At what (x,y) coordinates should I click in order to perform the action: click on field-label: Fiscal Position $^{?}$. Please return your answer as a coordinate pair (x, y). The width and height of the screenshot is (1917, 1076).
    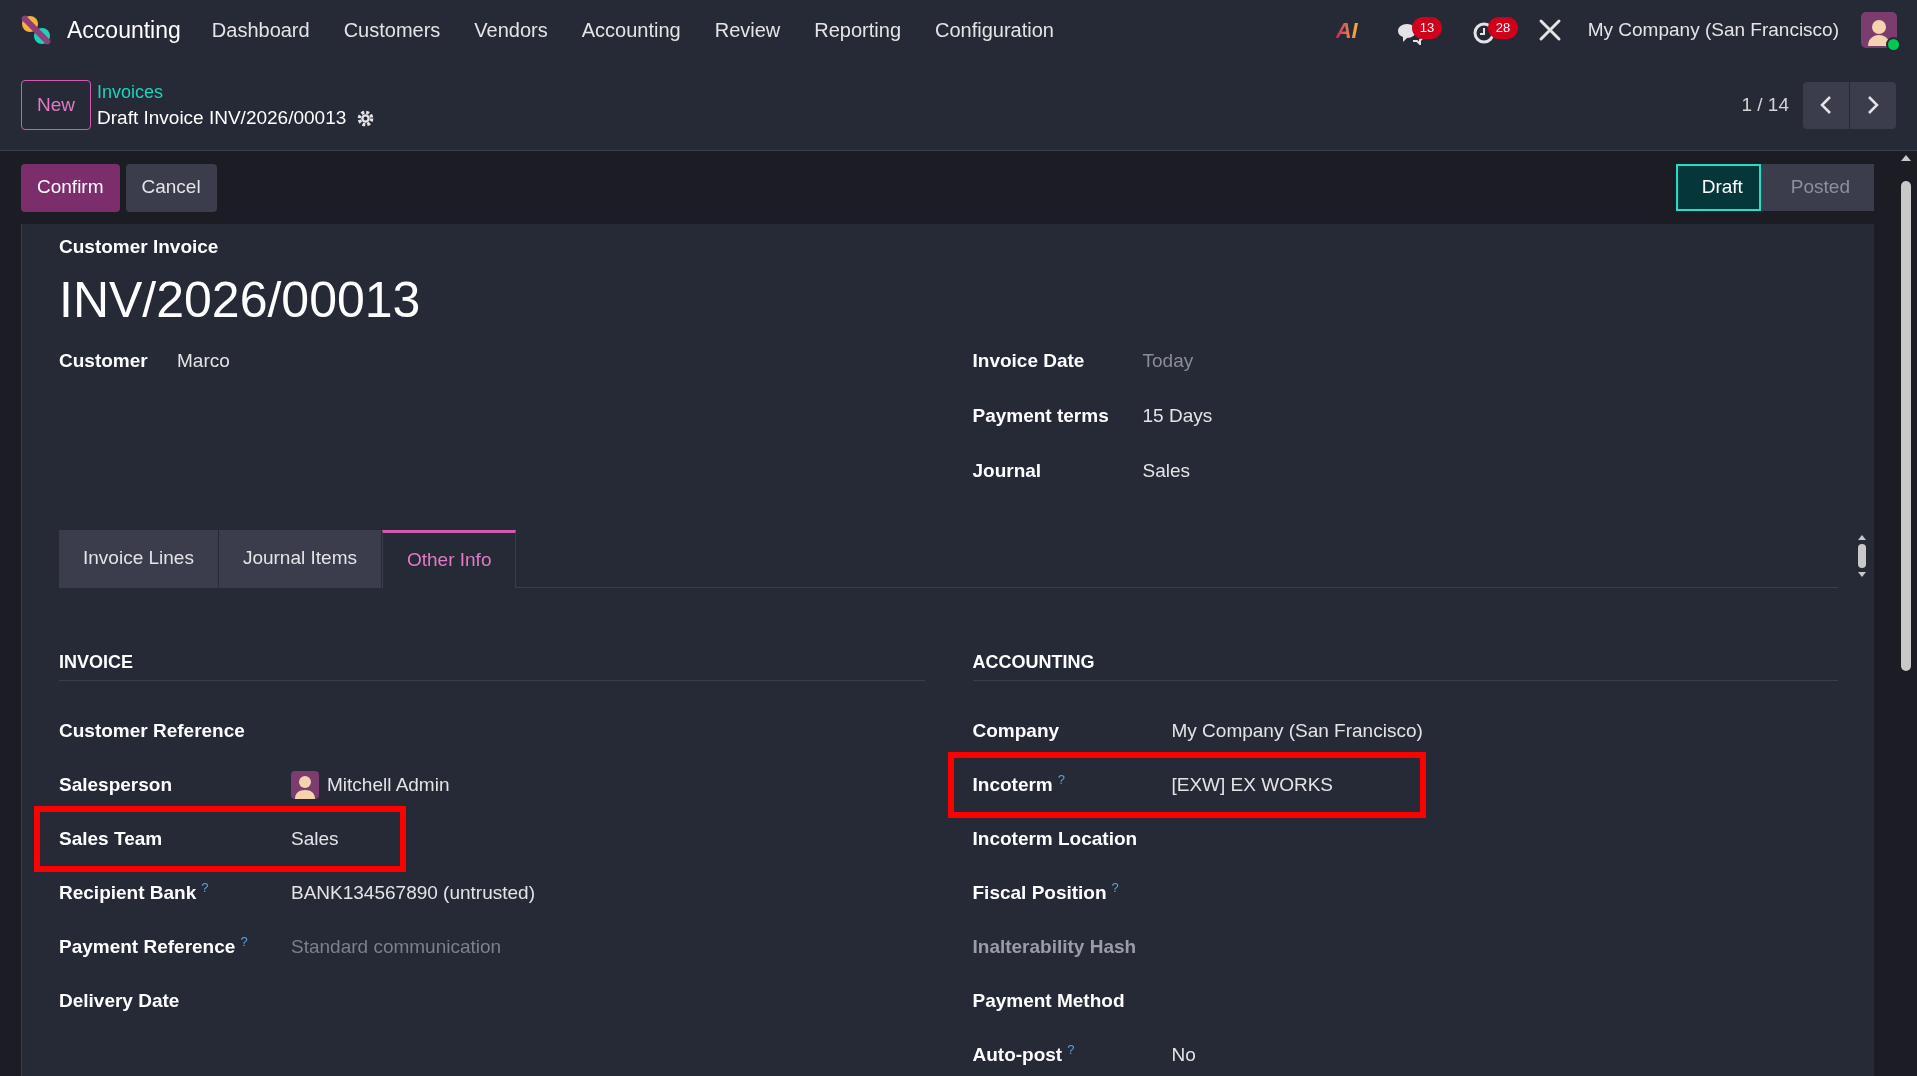
    Looking at the image, I should click on (1046, 892).